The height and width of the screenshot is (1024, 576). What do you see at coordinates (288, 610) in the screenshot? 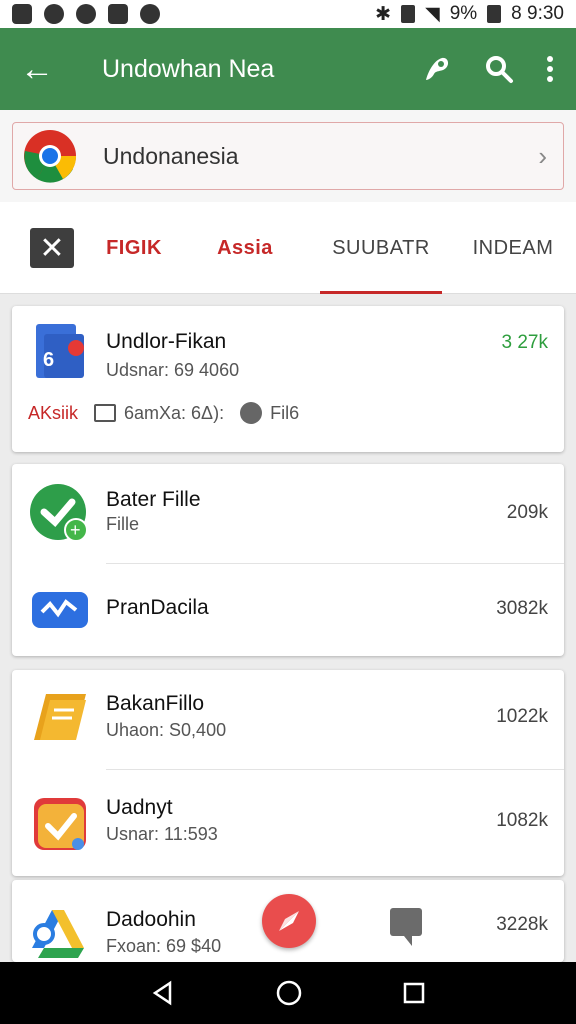
I see `list-item: PranDacila 3082k` at bounding box center [288, 610].